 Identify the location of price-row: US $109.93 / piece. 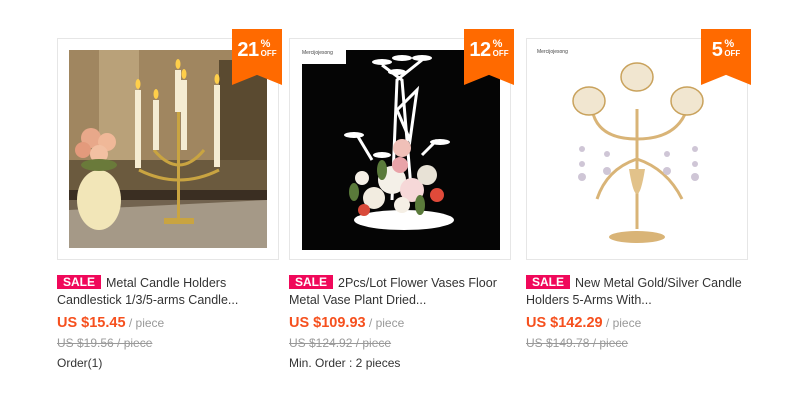
(401, 323).